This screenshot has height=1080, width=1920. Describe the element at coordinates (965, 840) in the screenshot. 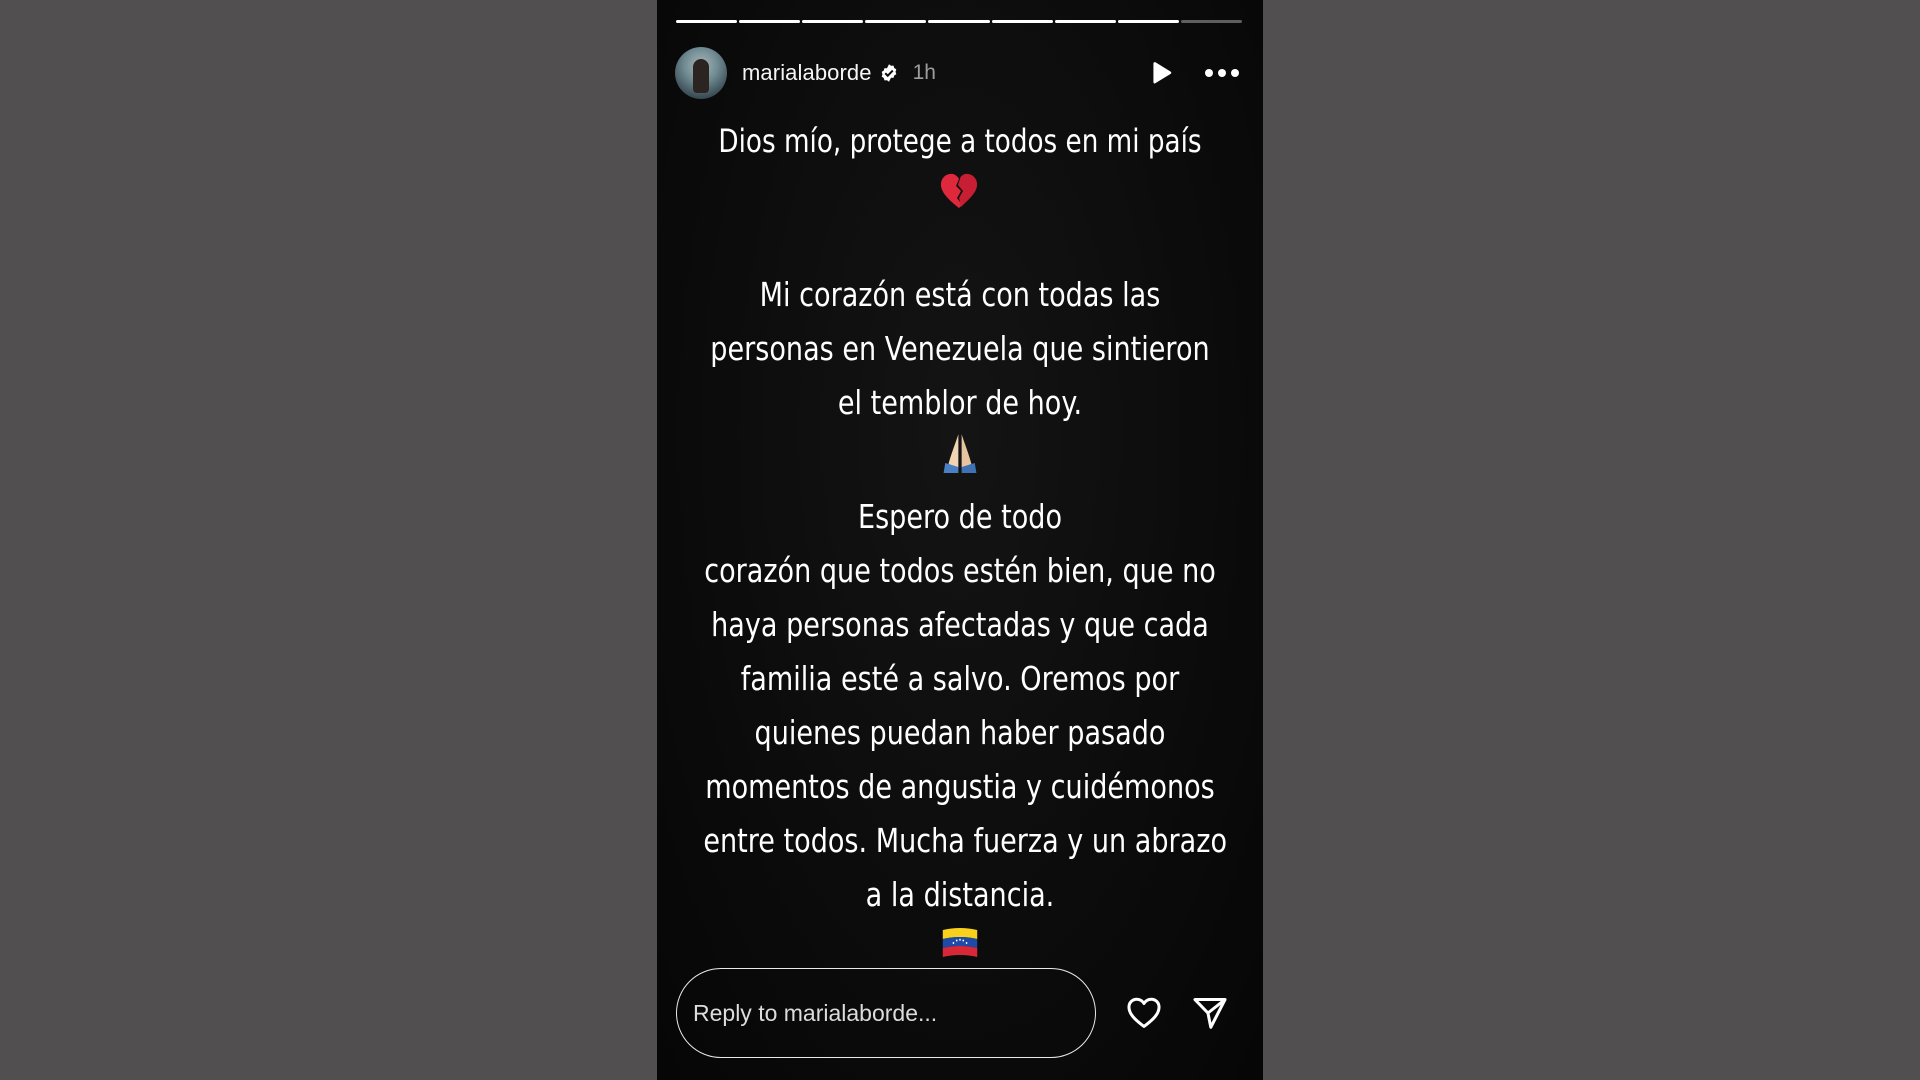

I see `story-text-line: entre todos. Mucha fuerza y un abrazo` at that location.